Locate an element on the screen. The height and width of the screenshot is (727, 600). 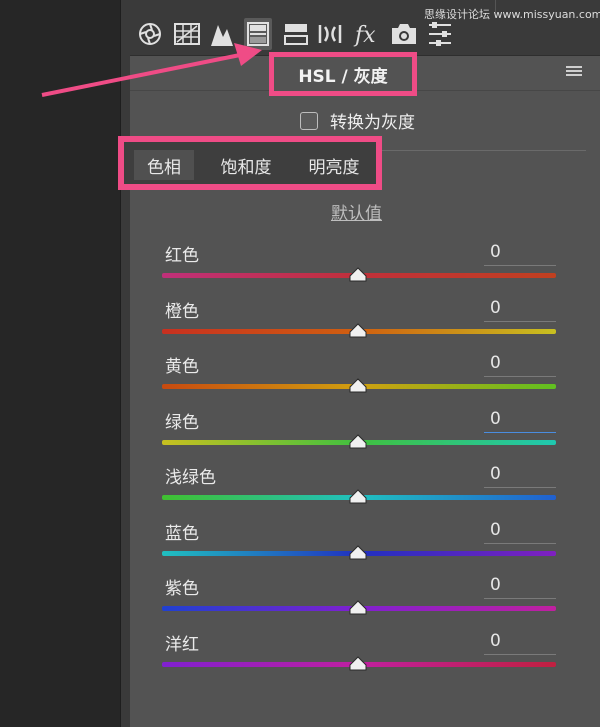
detail-icon is located at coordinates (330, 34).